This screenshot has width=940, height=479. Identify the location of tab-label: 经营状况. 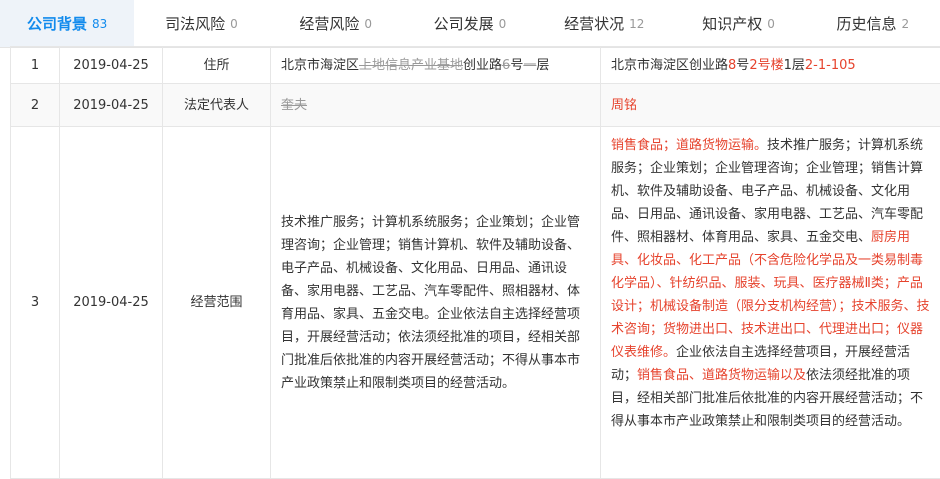
(594, 23).